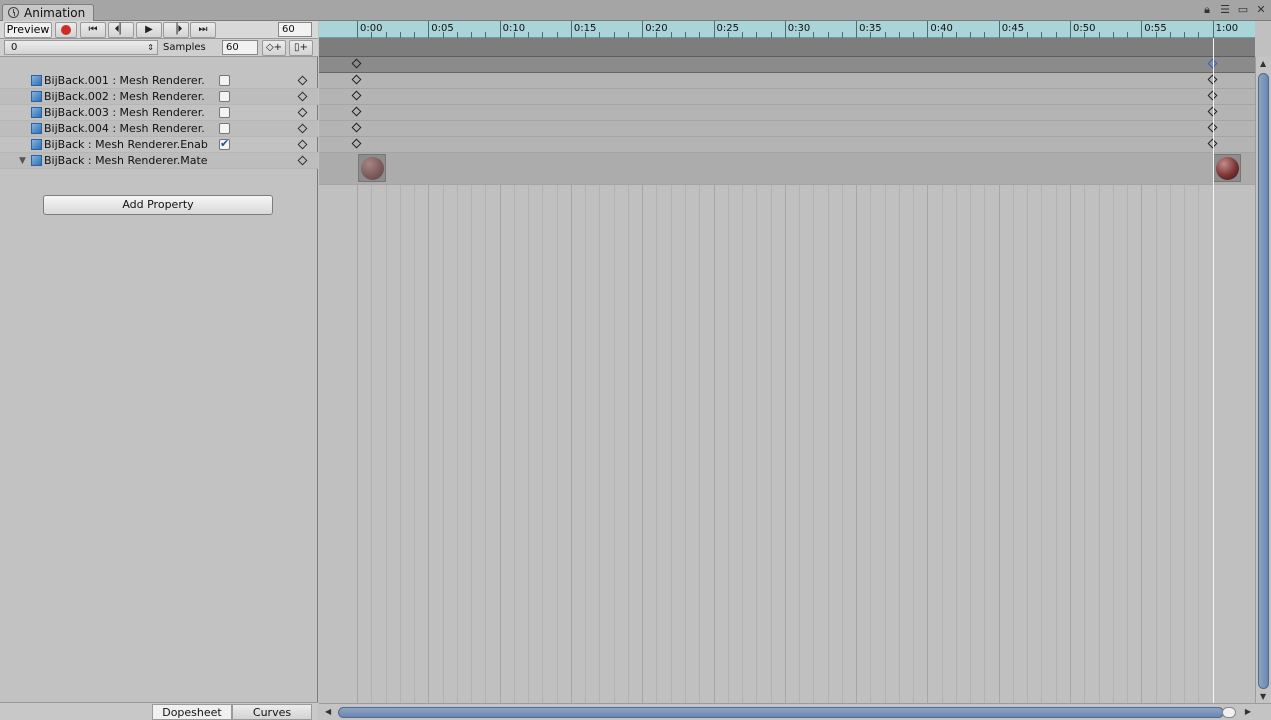  What do you see at coordinates (1227, 28) in the screenshot?
I see `ruler-label: 1:00` at bounding box center [1227, 28].